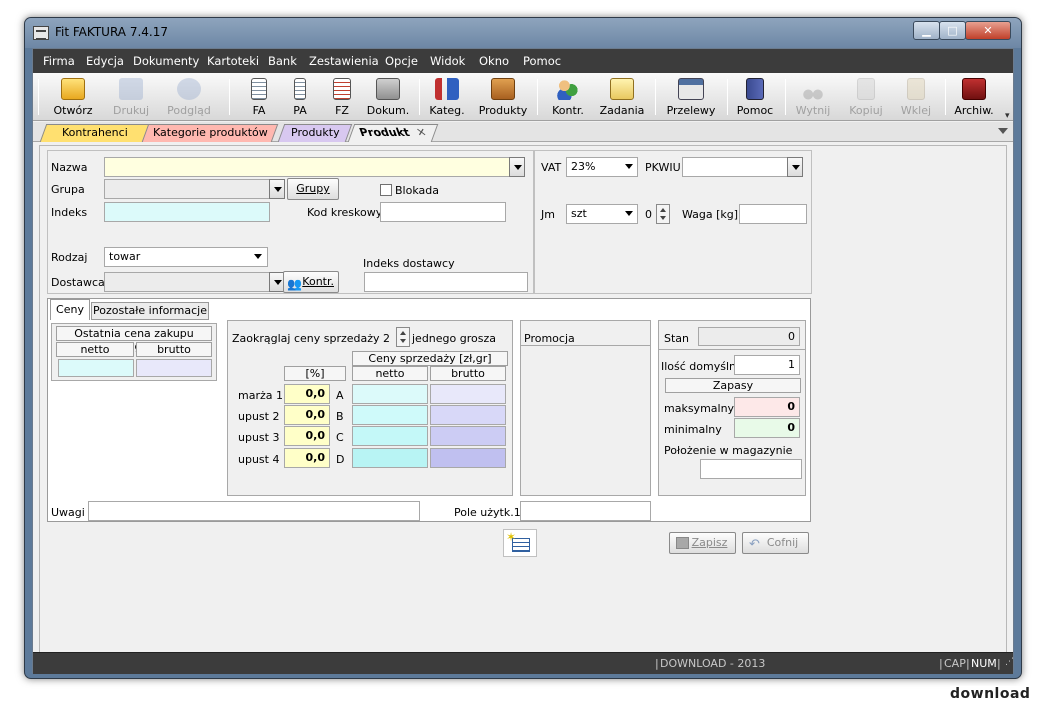  Describe the element at coordinates (988, 30) in the screenshot. I see `close-button: ✕` at that location.